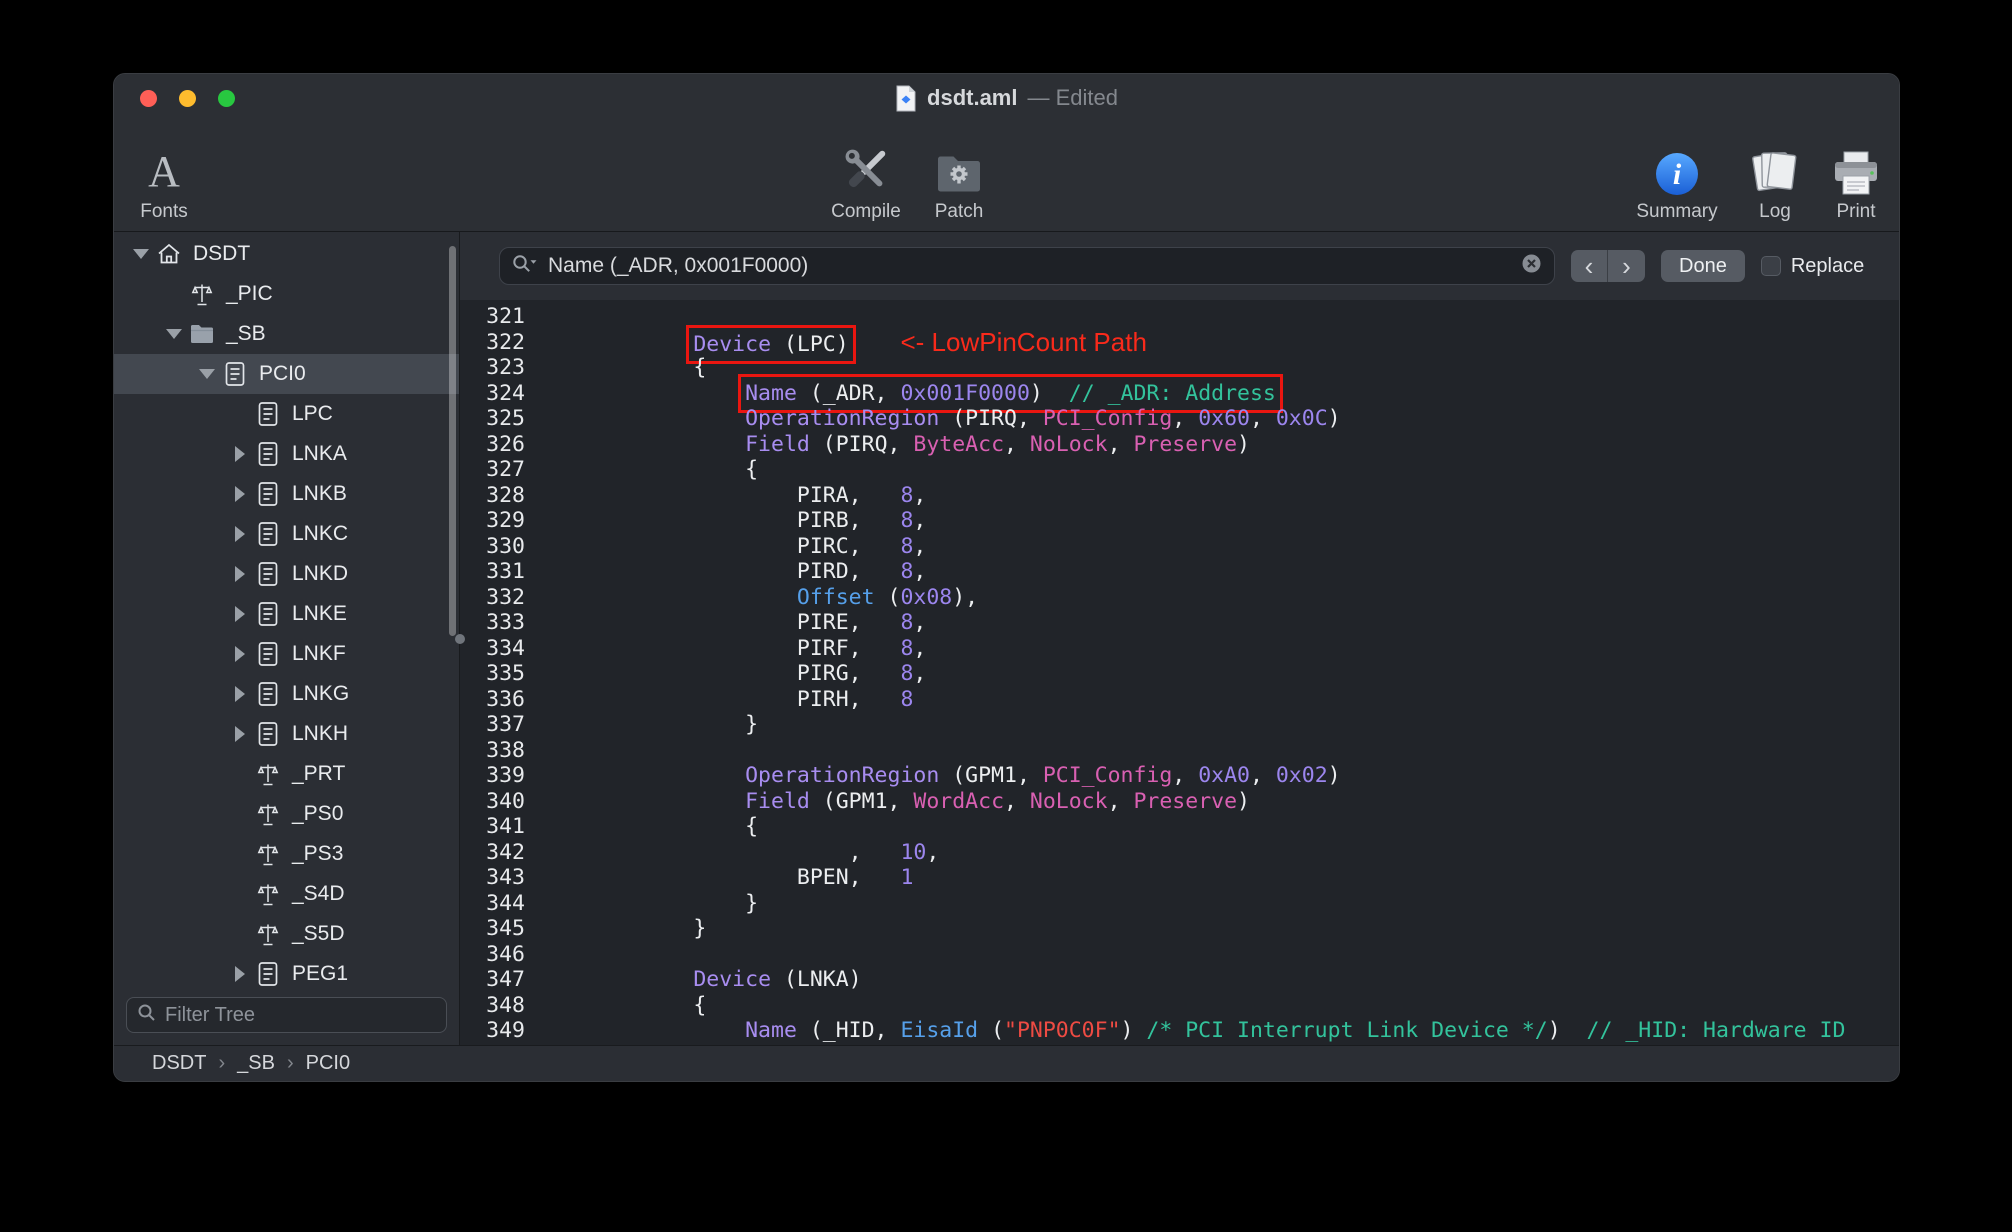 The width and height of the screenshot is (2012, 1232). What do you see at coordinates (1770, 266) in the screenshot?
I see `replace-checkbox` at bounding box center [1770, 266].